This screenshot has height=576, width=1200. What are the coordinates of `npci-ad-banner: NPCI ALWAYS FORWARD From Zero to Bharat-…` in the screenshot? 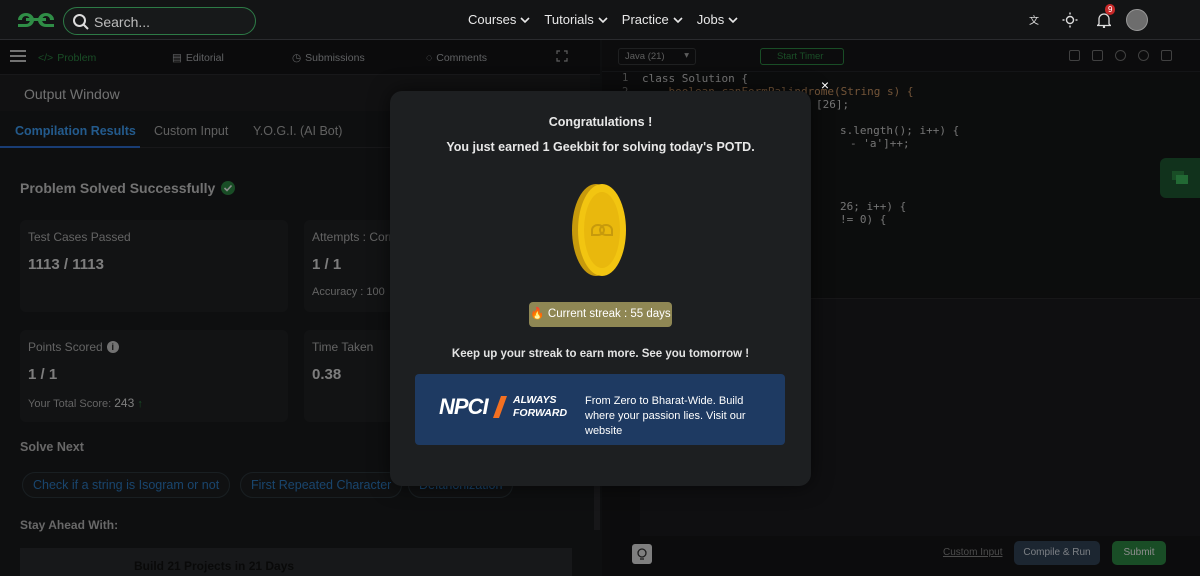 It's located at (600, 409).